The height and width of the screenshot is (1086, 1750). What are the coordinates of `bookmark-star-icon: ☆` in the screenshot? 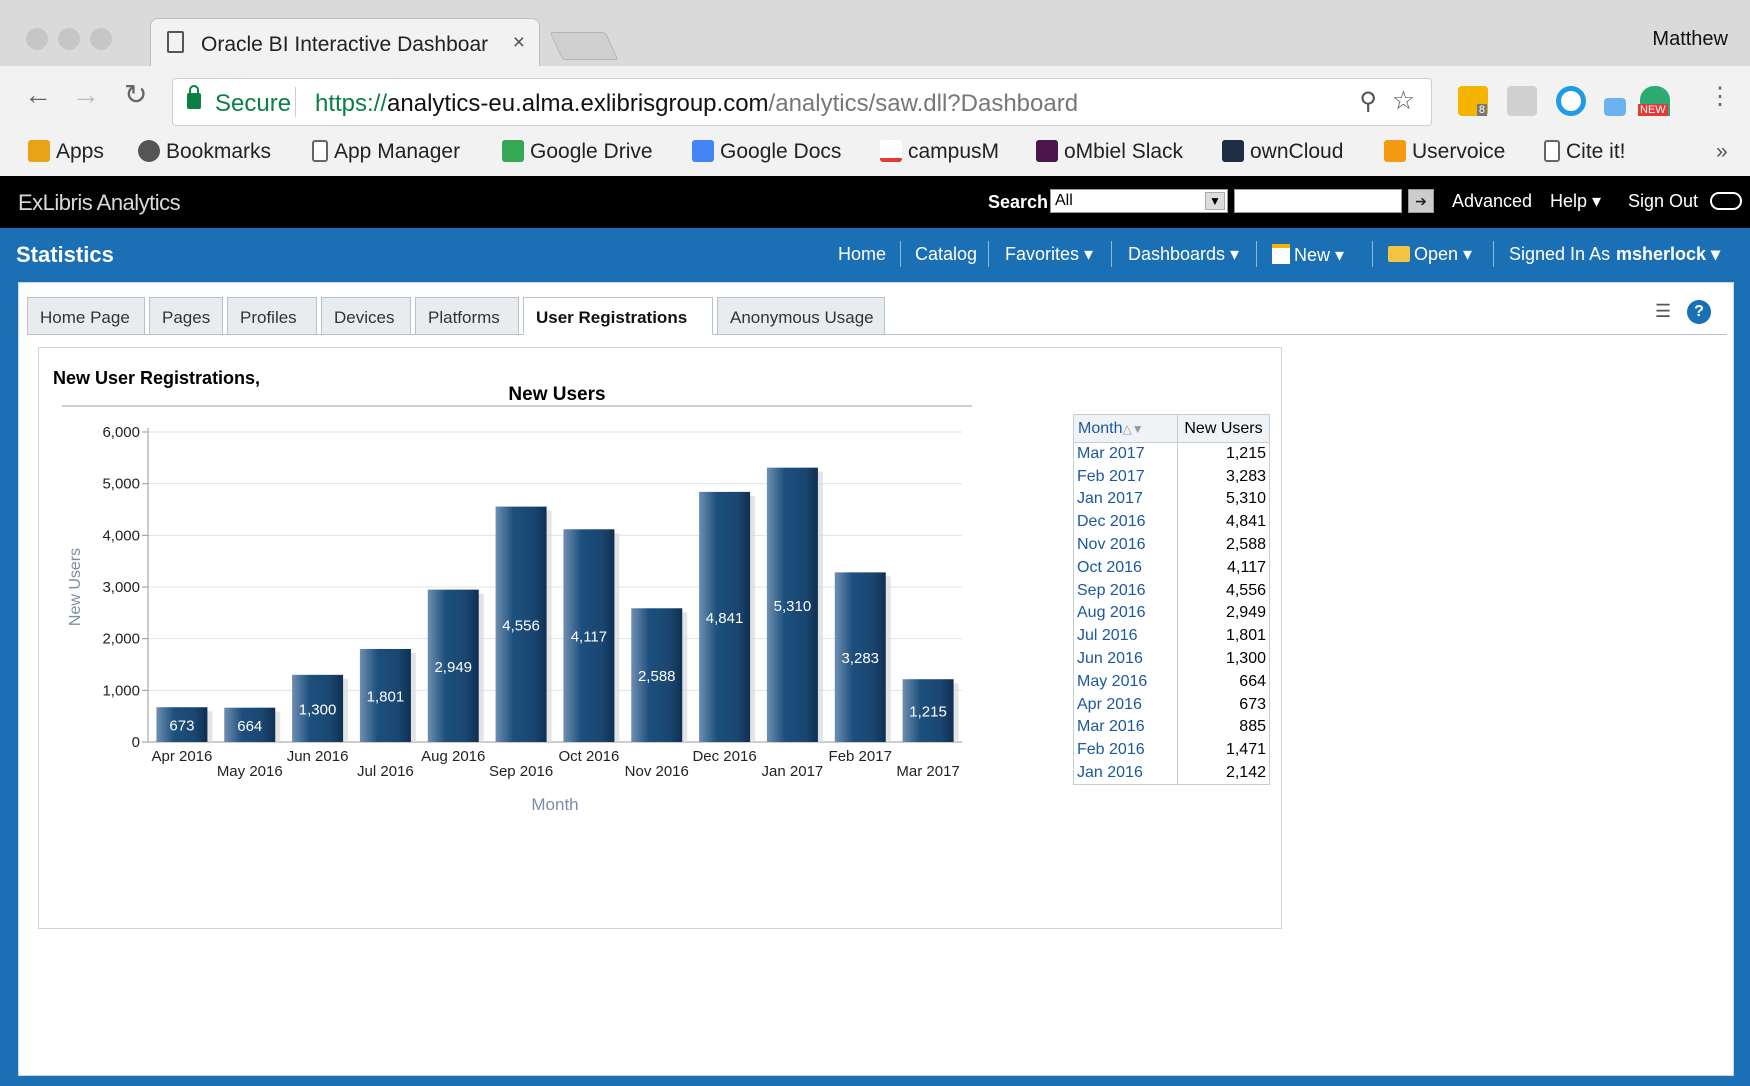 It's located at (1403, 100).